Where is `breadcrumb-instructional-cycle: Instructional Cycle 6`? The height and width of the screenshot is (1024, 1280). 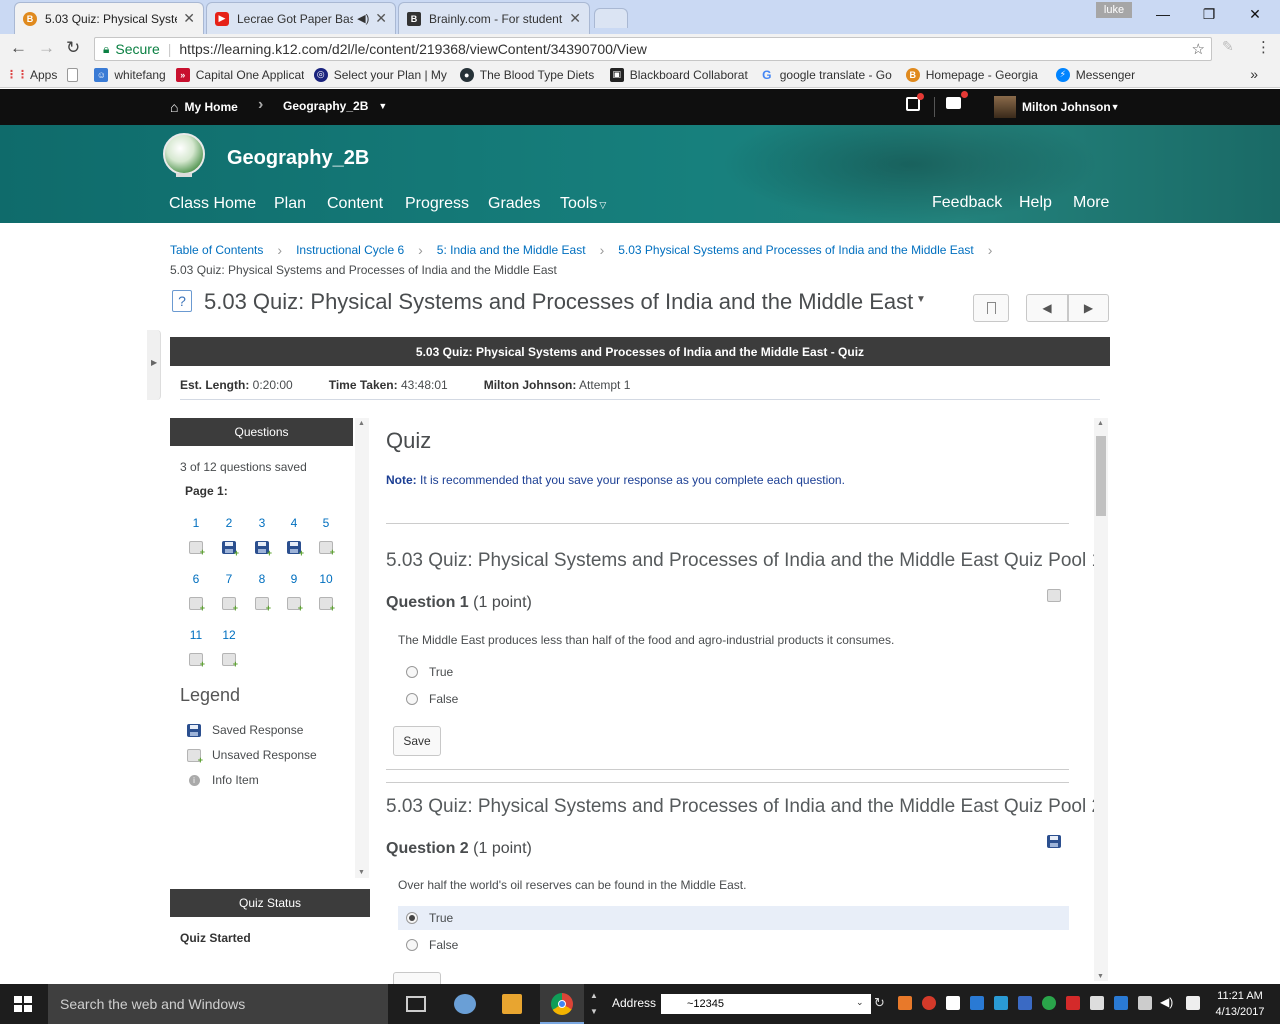 breadcrumb-instructional-cycle: Instructional Cycle 6 is located at coordinates (350, 250).